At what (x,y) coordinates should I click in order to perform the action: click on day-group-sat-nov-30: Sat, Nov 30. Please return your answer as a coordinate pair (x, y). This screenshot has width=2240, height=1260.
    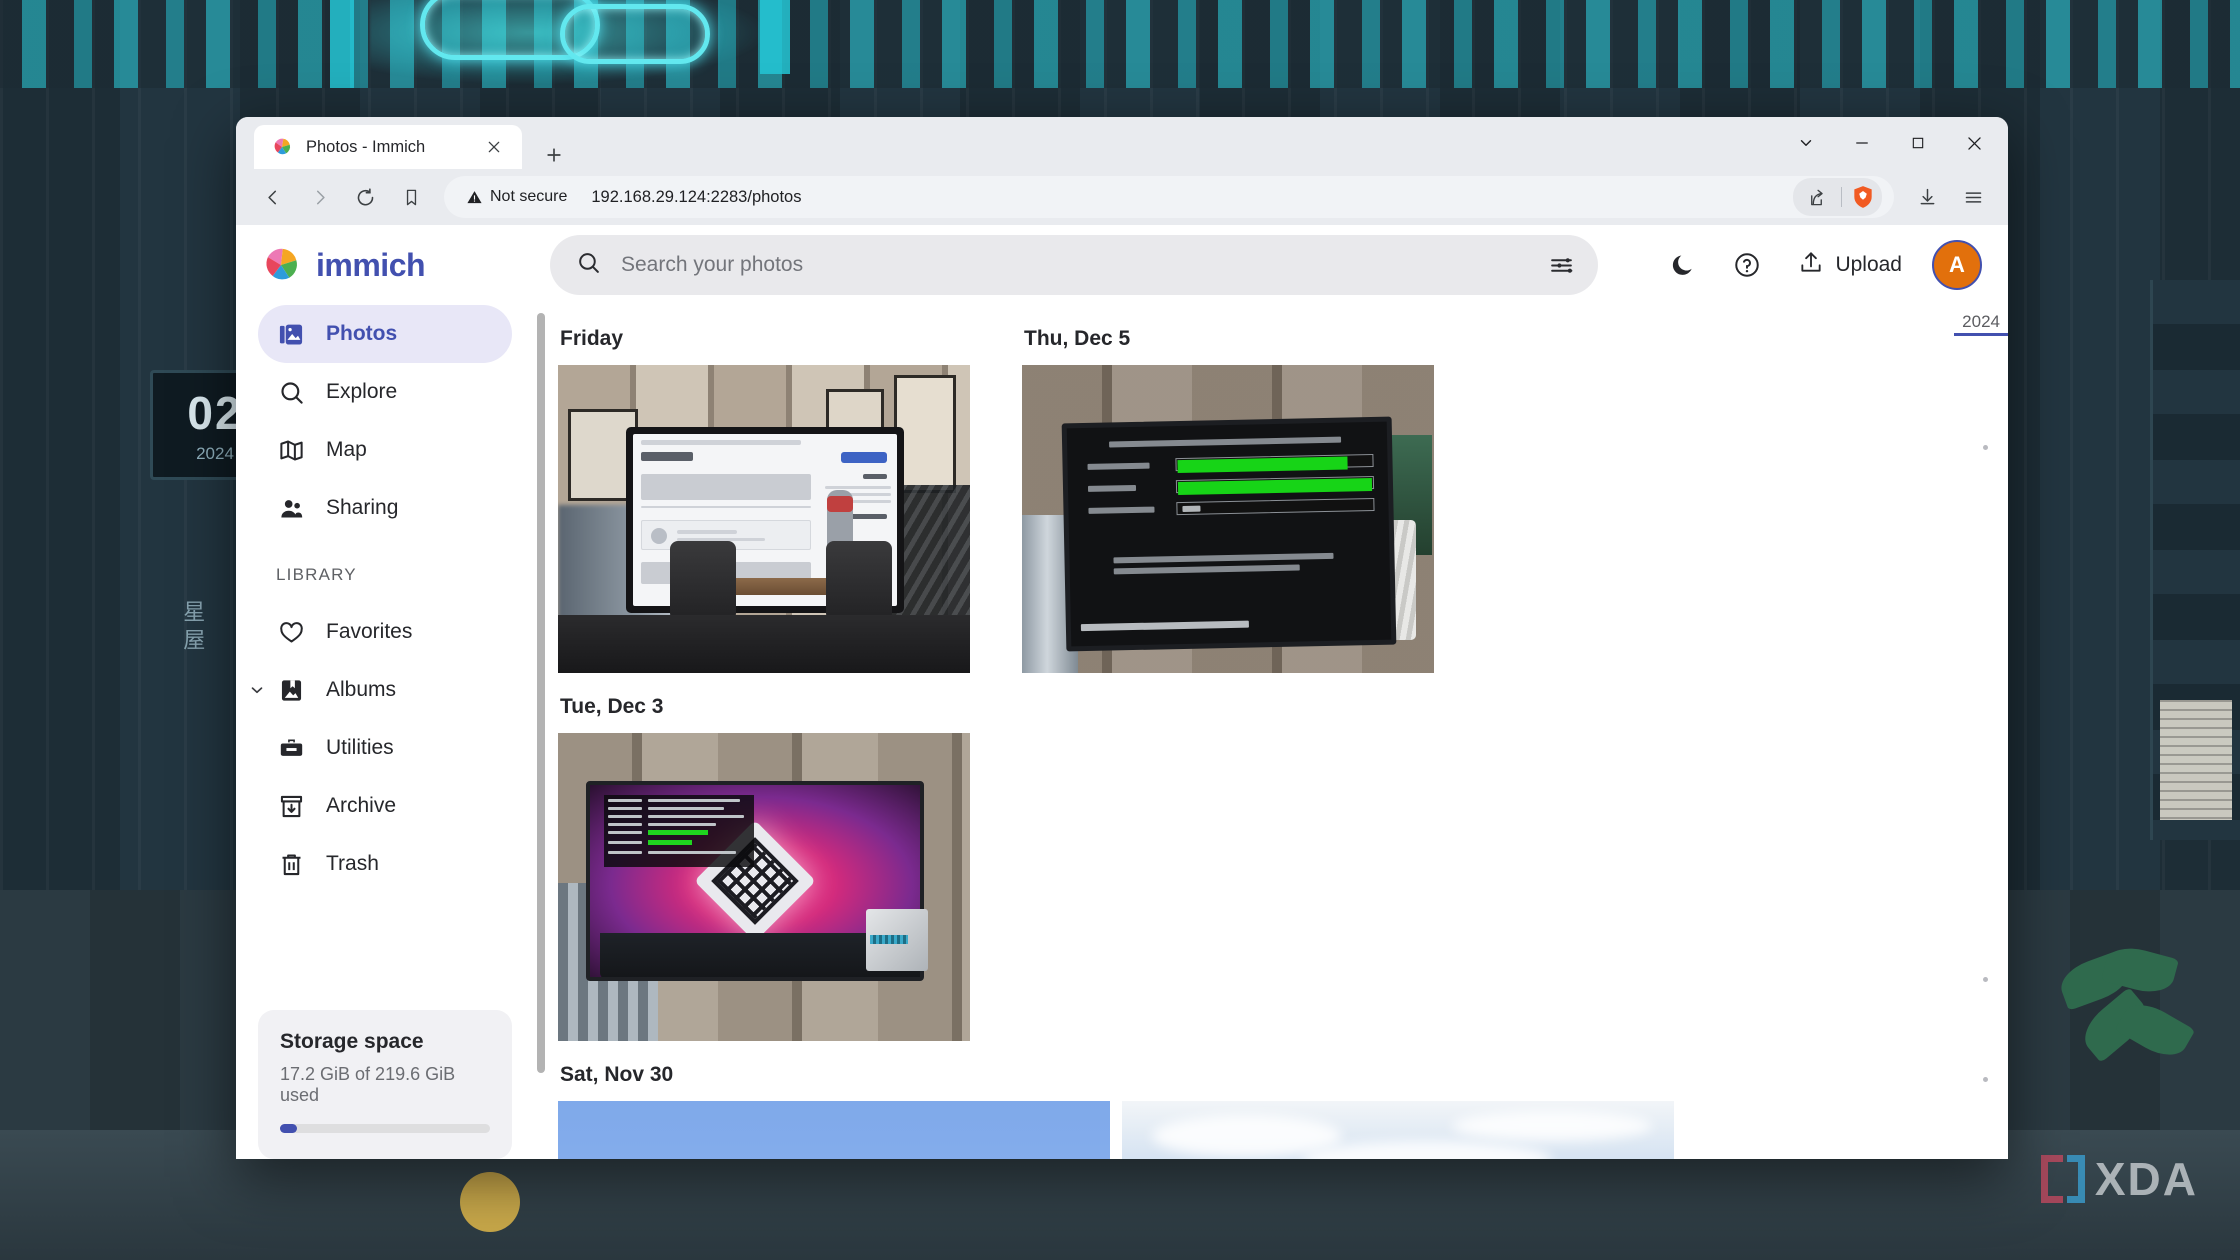
    Looking at the image, I should click on (1283, 1111).